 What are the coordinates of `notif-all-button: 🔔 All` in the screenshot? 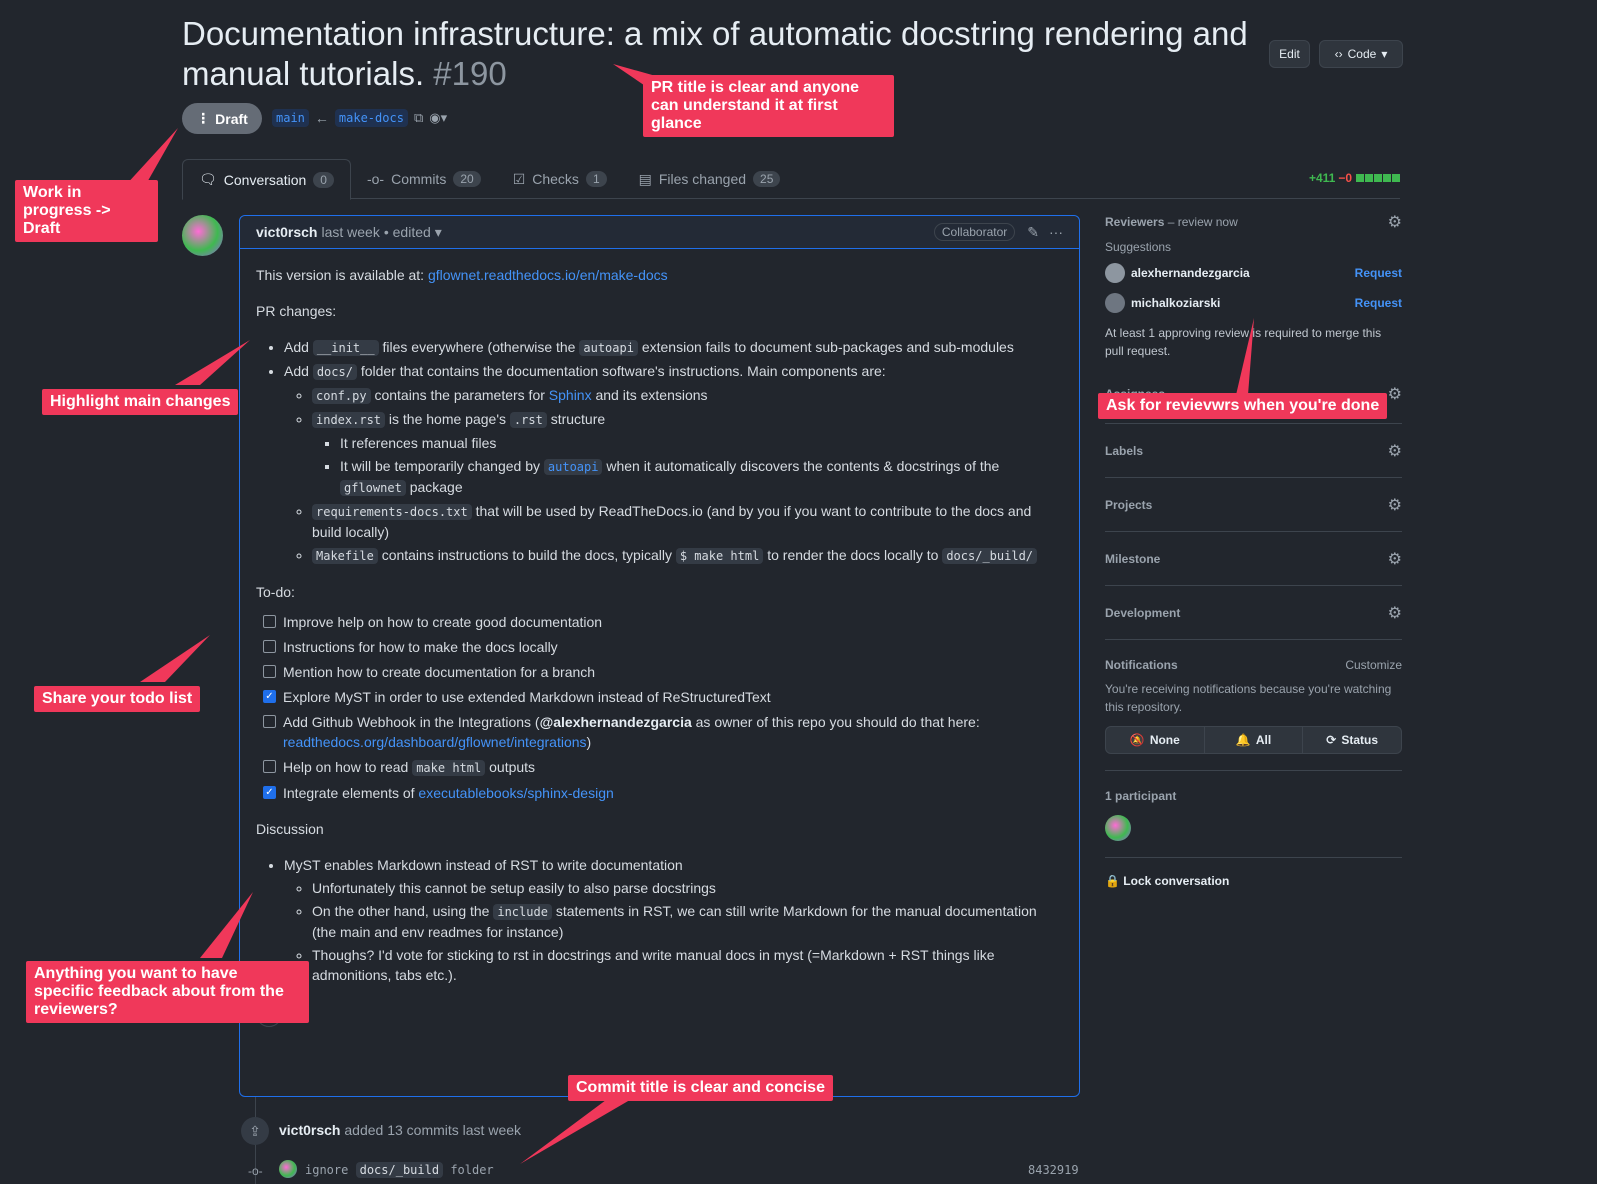 It's located at (1254, 740).